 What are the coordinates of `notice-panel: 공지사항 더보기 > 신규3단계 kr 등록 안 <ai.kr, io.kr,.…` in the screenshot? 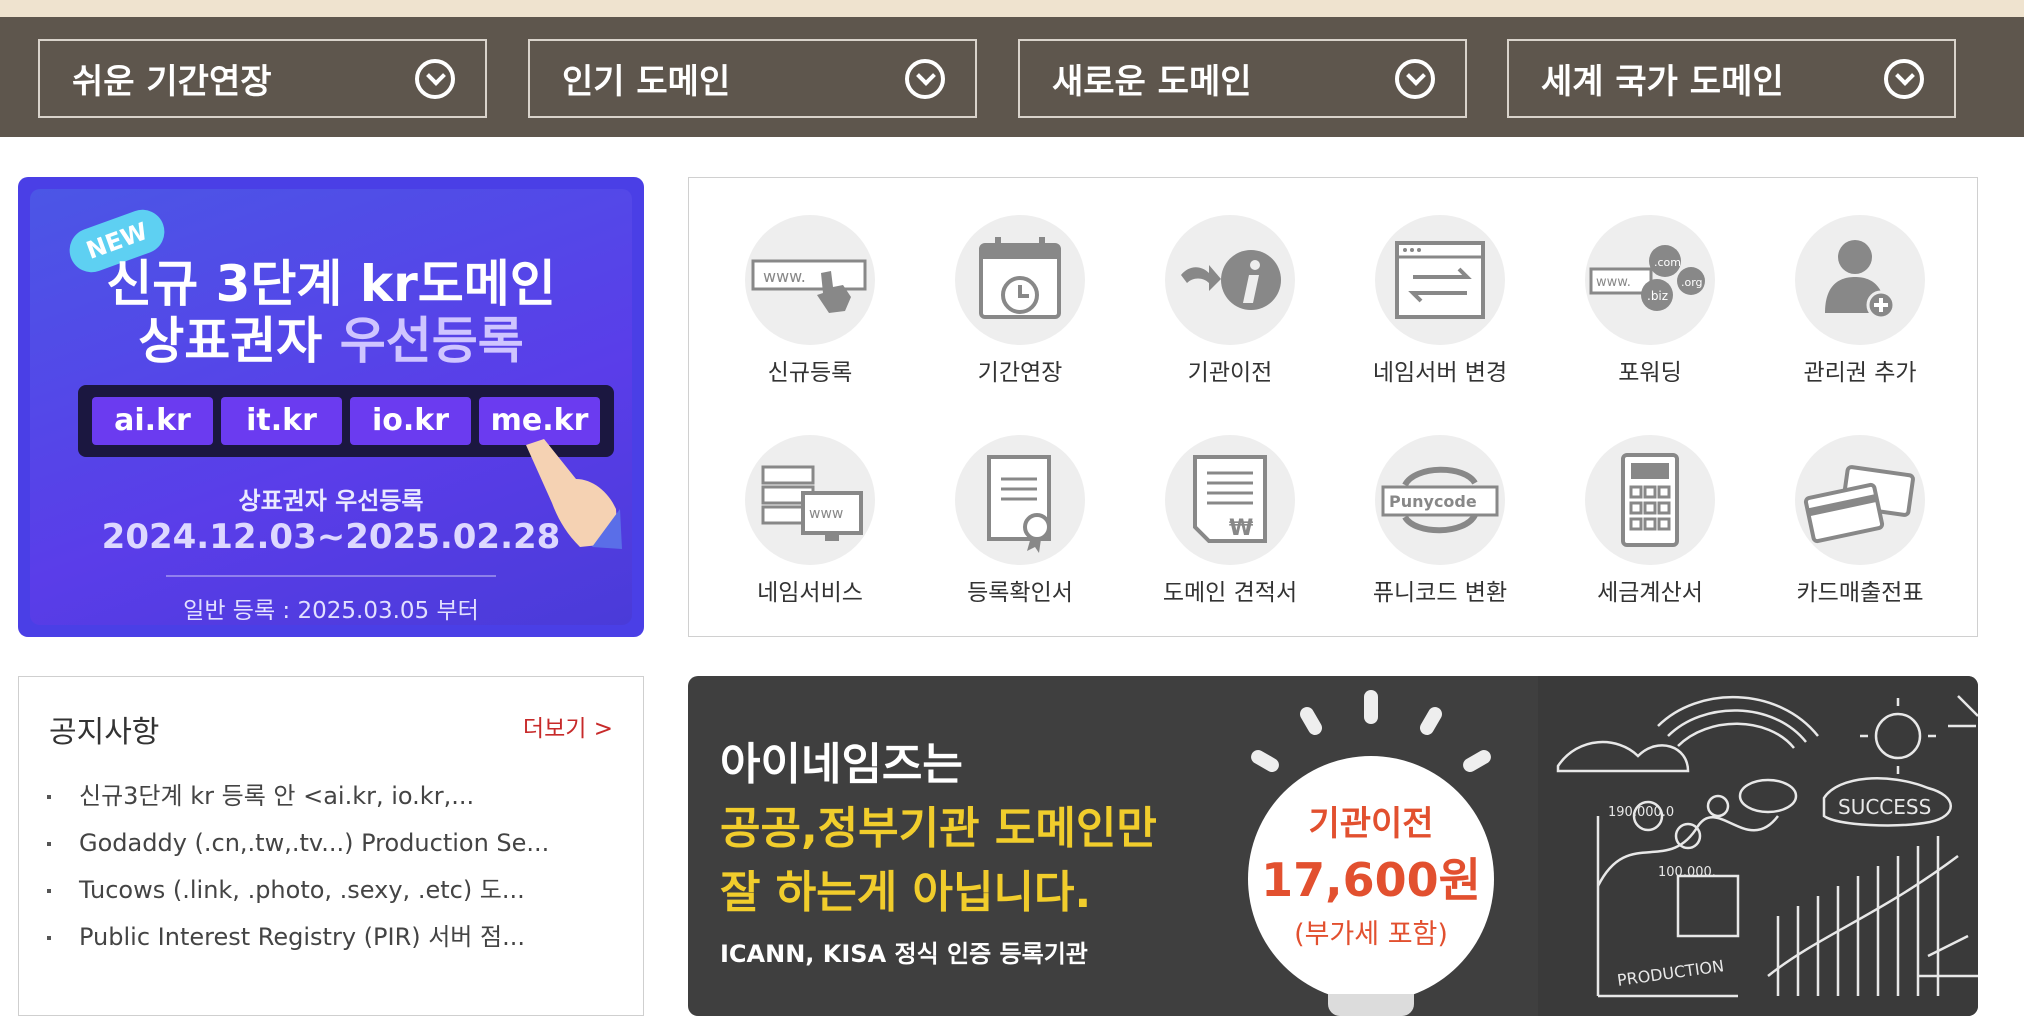 It's located at (331, 846).